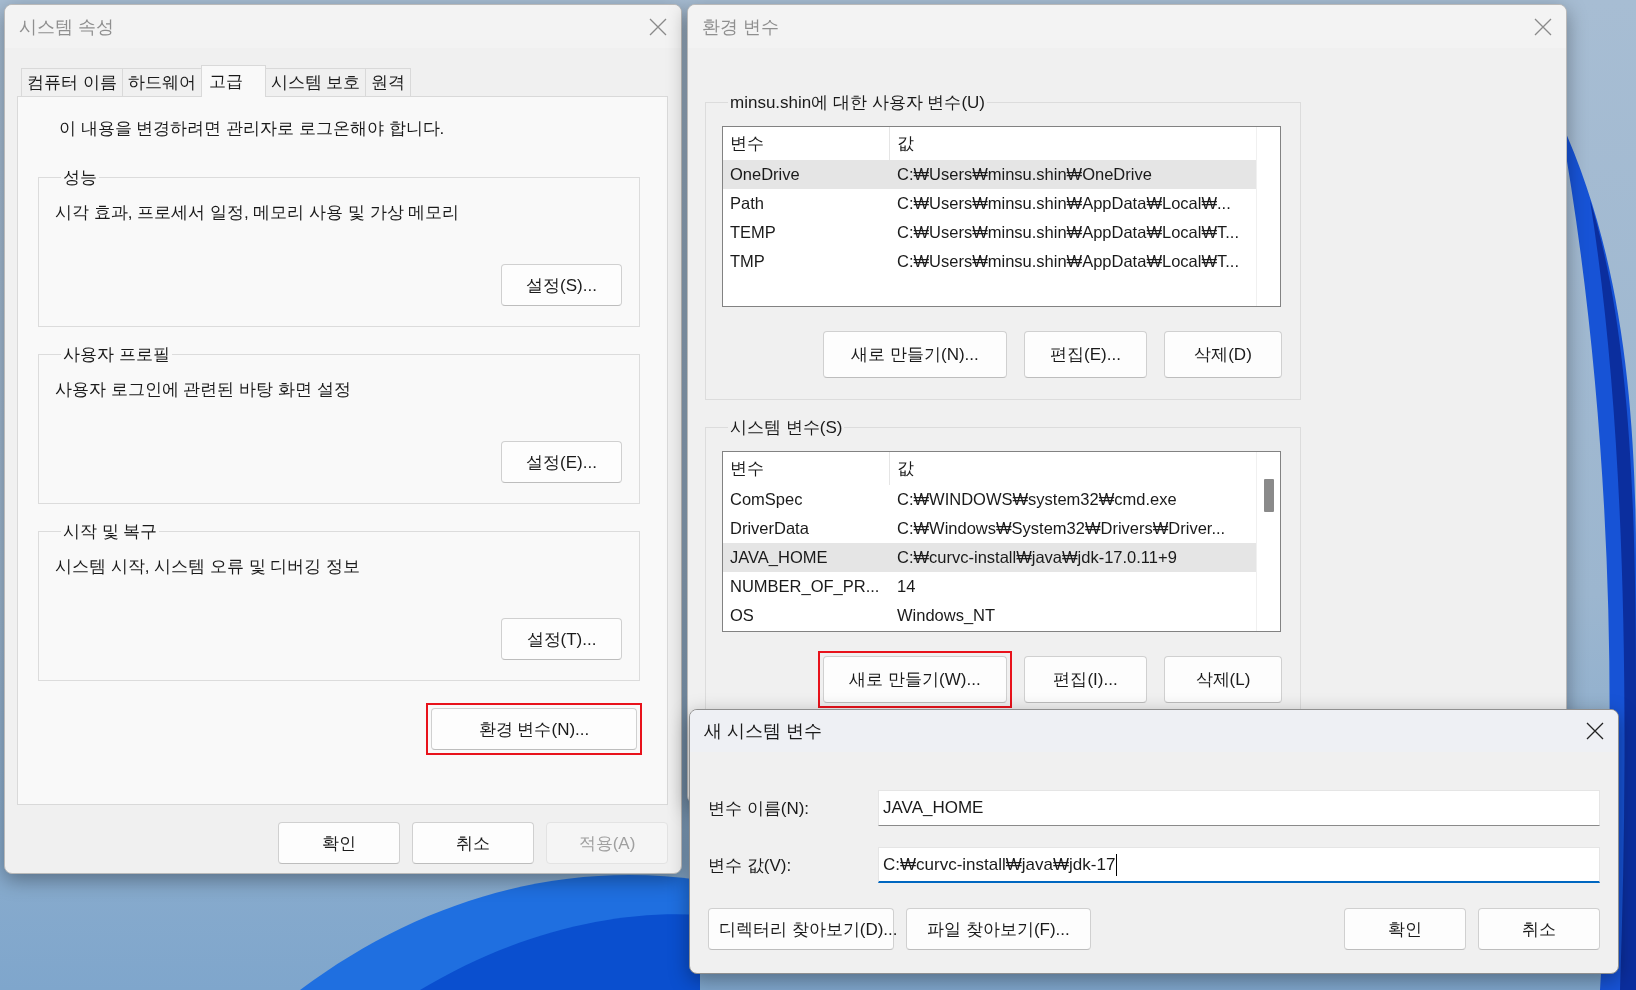  What do you see at coordinates (1223, 679) in the screenshot?
I see `delete-button: 삭제(L)` at bounding box center [1223, 679].